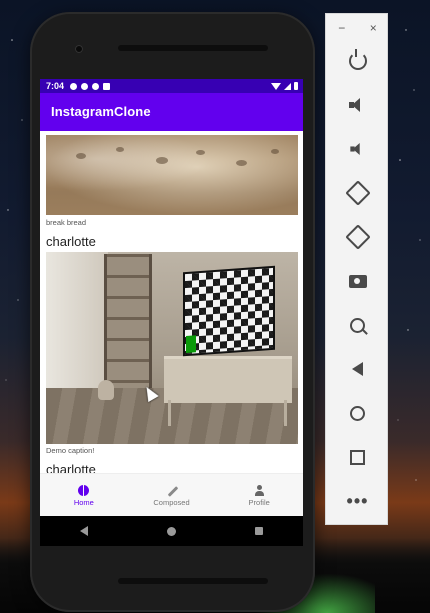 The height and width of the screenshot is (613, 430). I want to click on top-speaker, so click(193, 48).